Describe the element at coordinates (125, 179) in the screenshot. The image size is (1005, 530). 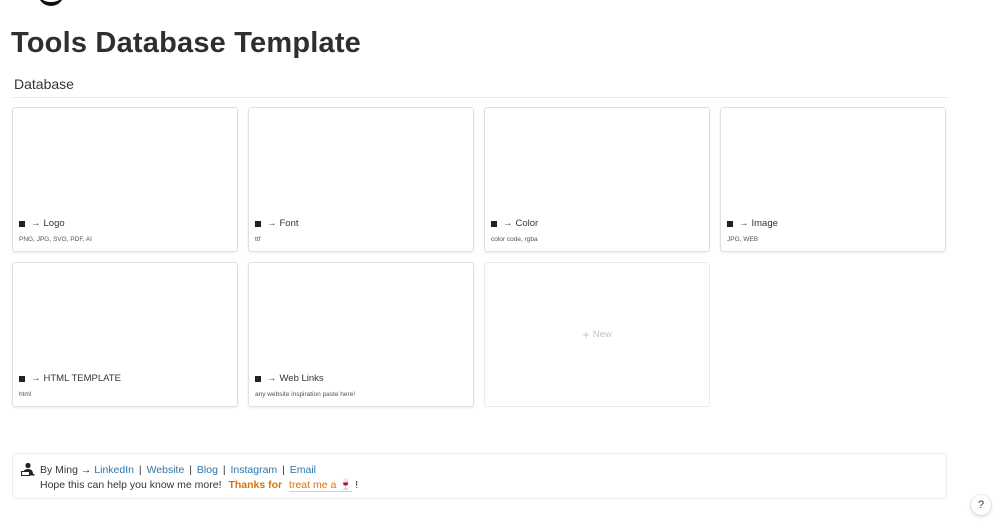
I see `gallery-card-logo: → Logo PNG, JPG, SVG, PDF, AI` at that location.